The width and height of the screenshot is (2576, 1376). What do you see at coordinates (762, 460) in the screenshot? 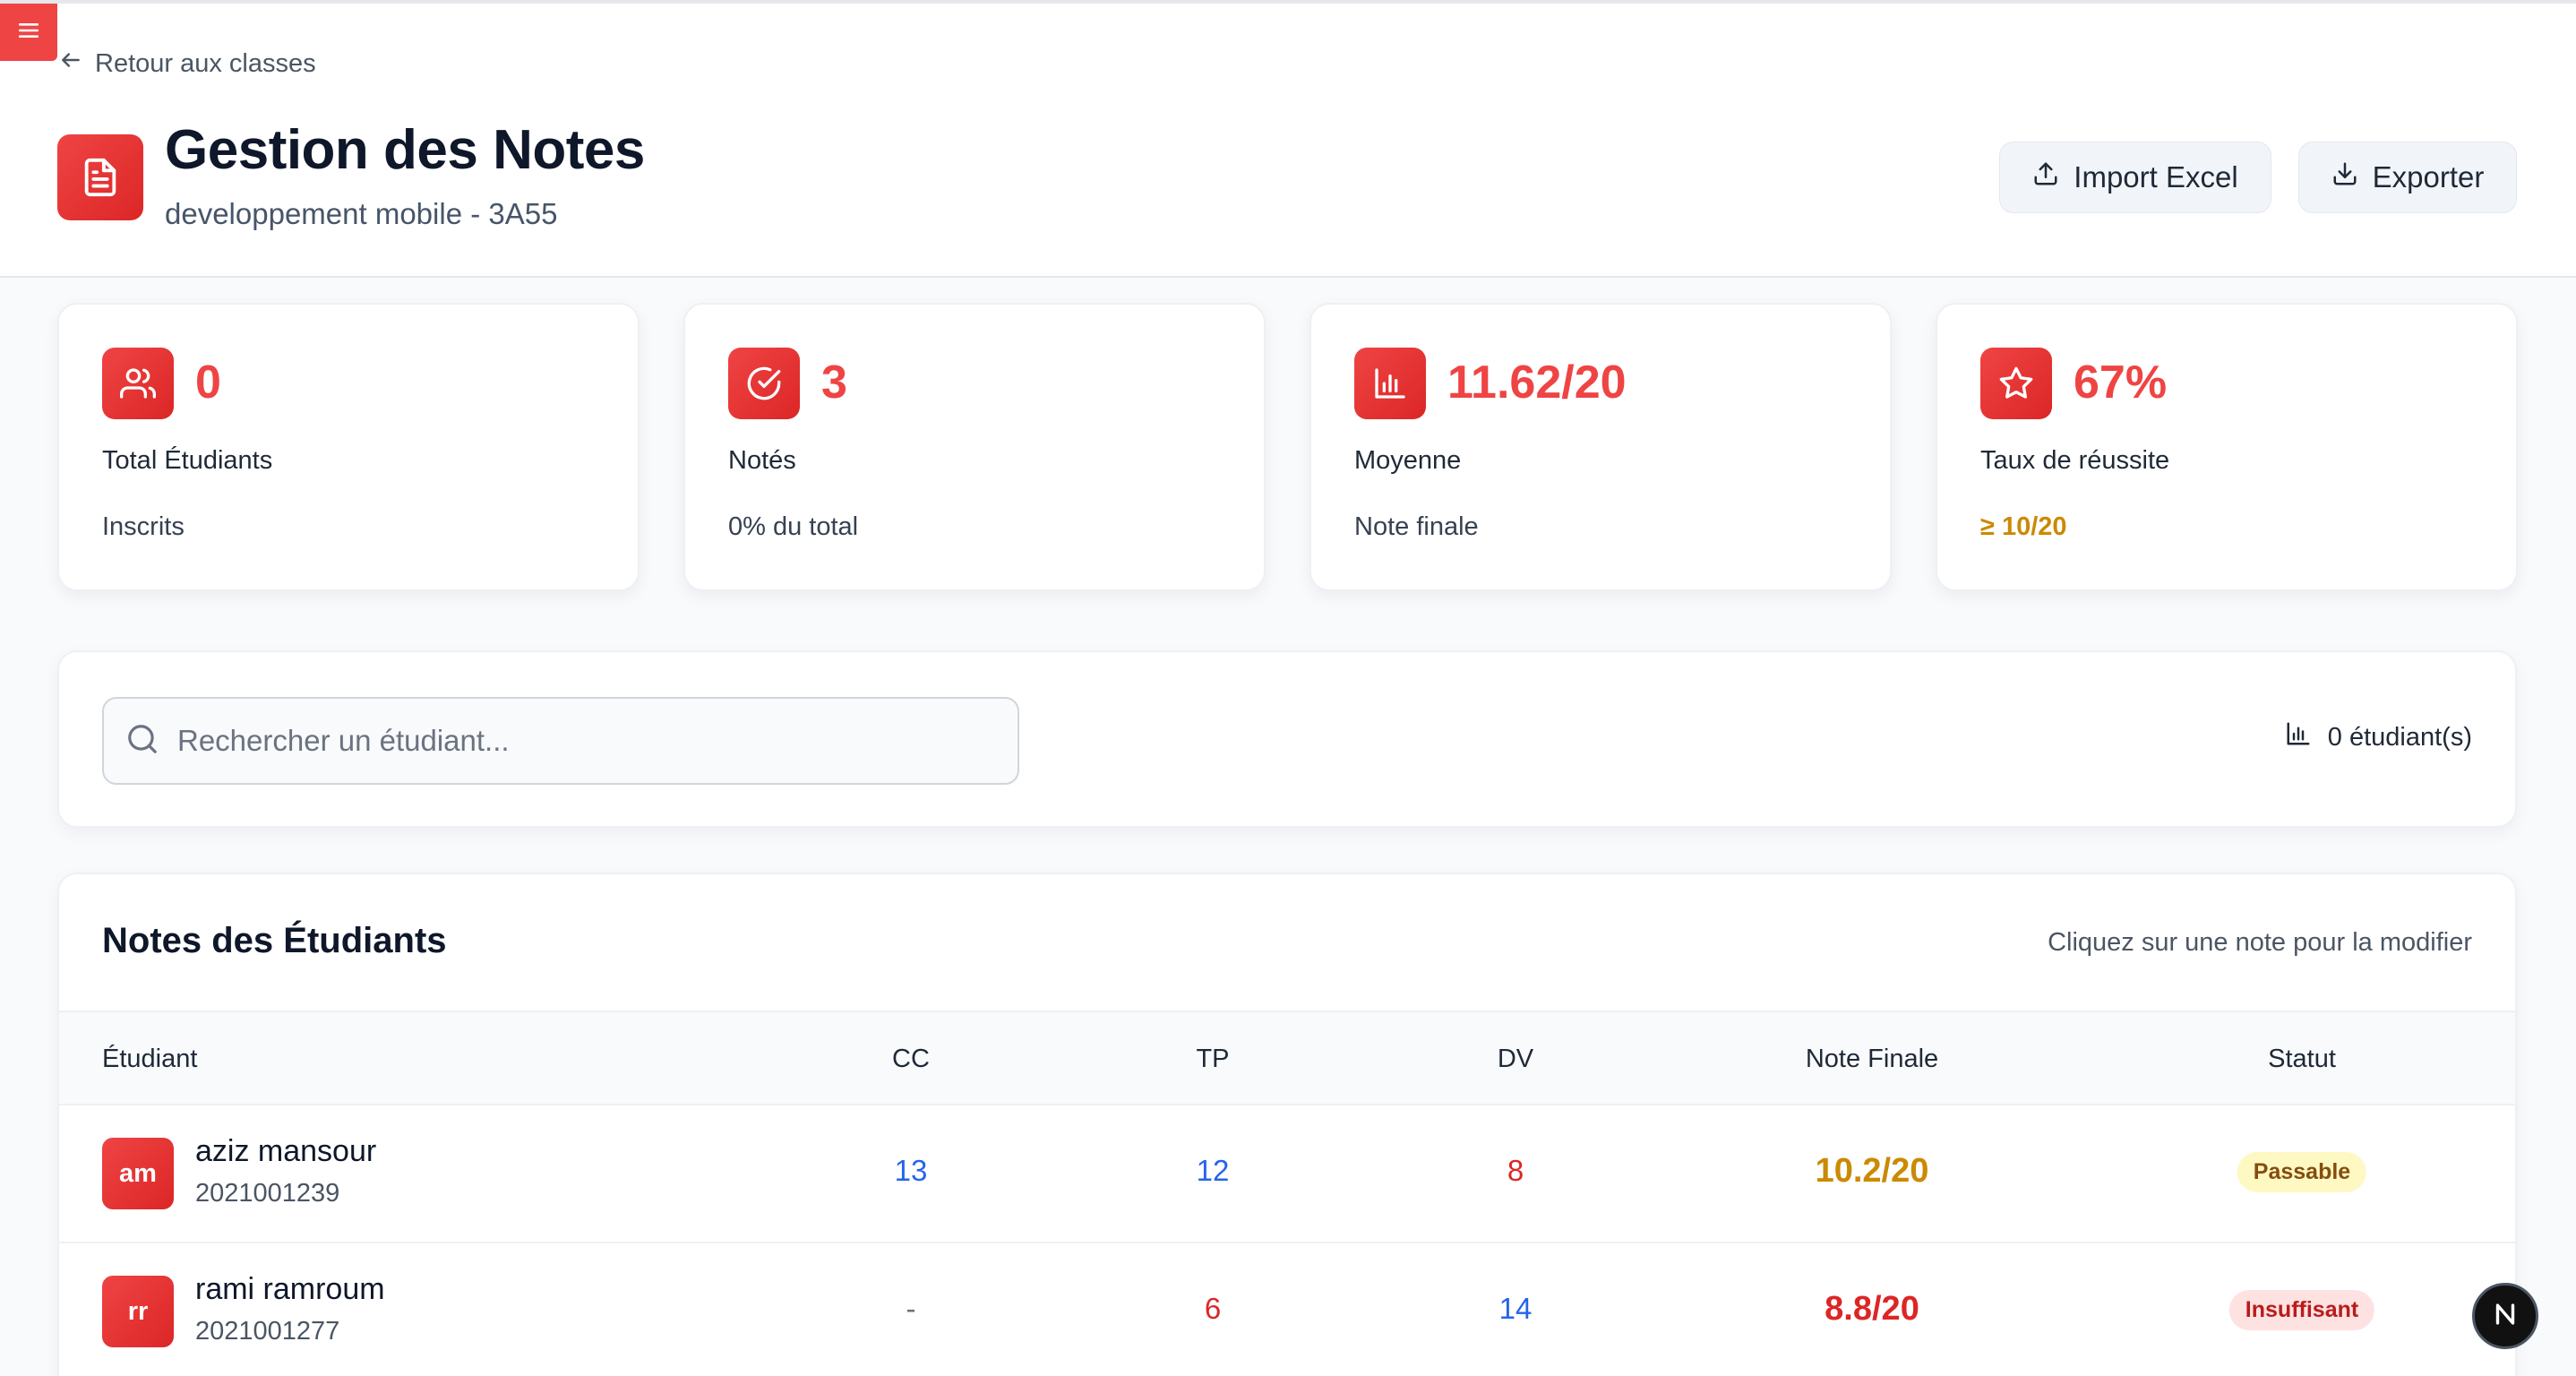
I see `stat-label: Notés` at bounding box center [762, 460].